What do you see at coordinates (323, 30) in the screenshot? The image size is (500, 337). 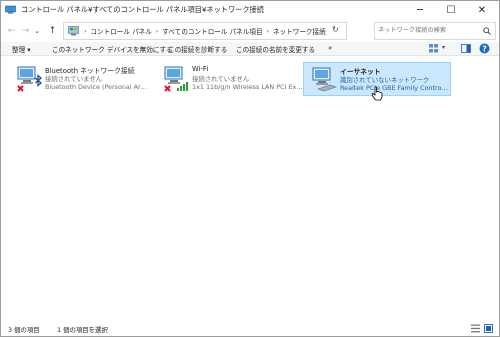 I see `address-dropdown-icon: ⌄` at bounding box center [323, 30].